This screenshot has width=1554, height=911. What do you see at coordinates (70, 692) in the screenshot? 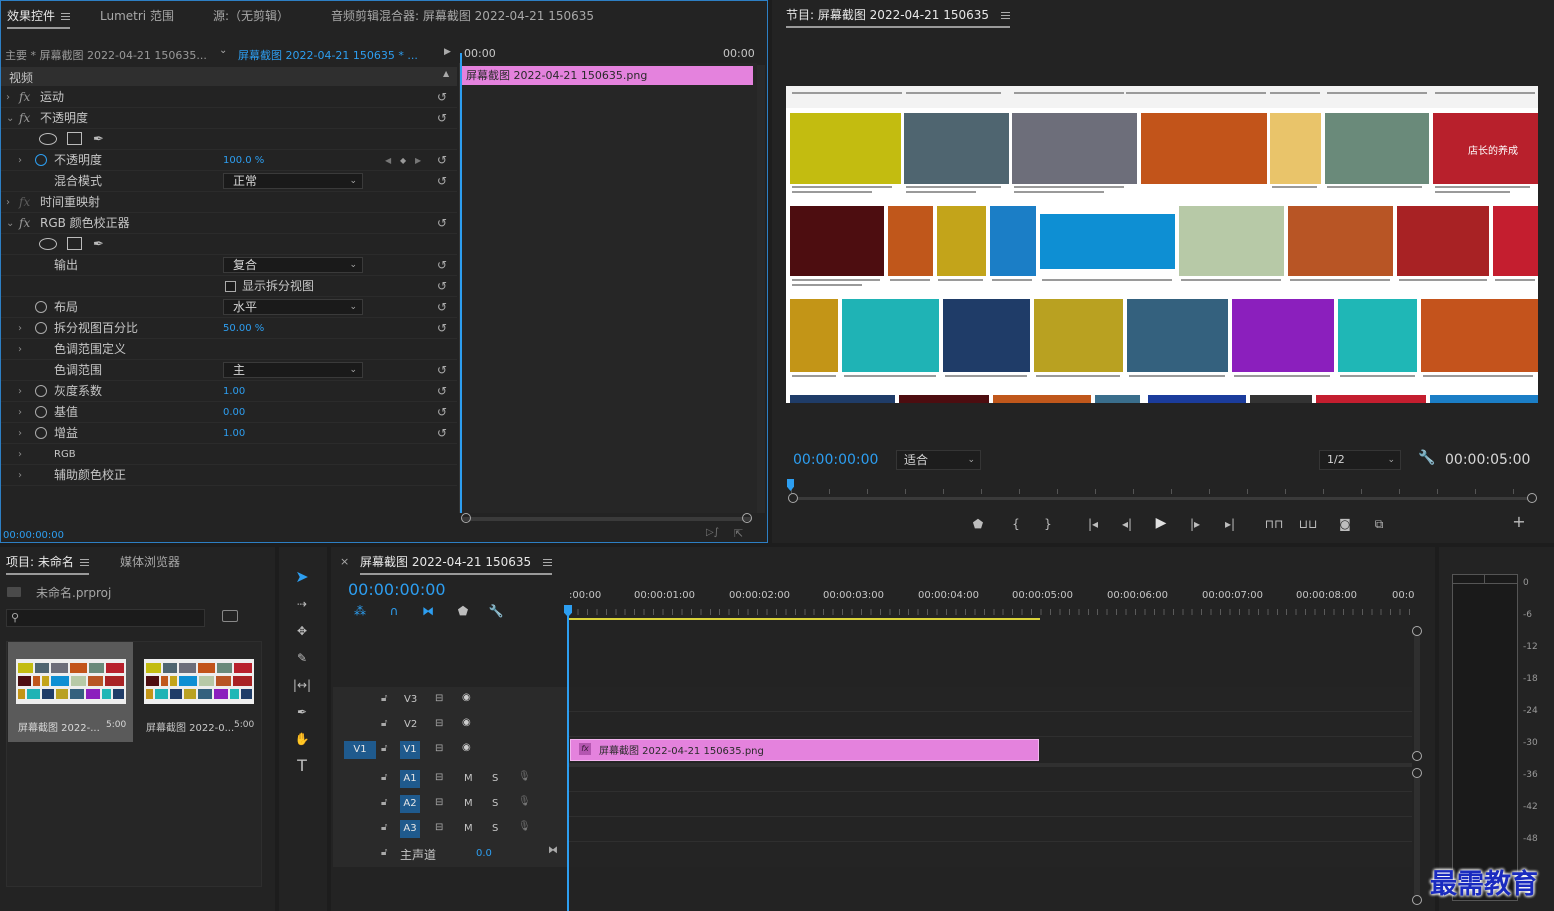
I see `project-item-selected: 屏幕截图 2022-... 5:00` at bounding box center [70, 692].